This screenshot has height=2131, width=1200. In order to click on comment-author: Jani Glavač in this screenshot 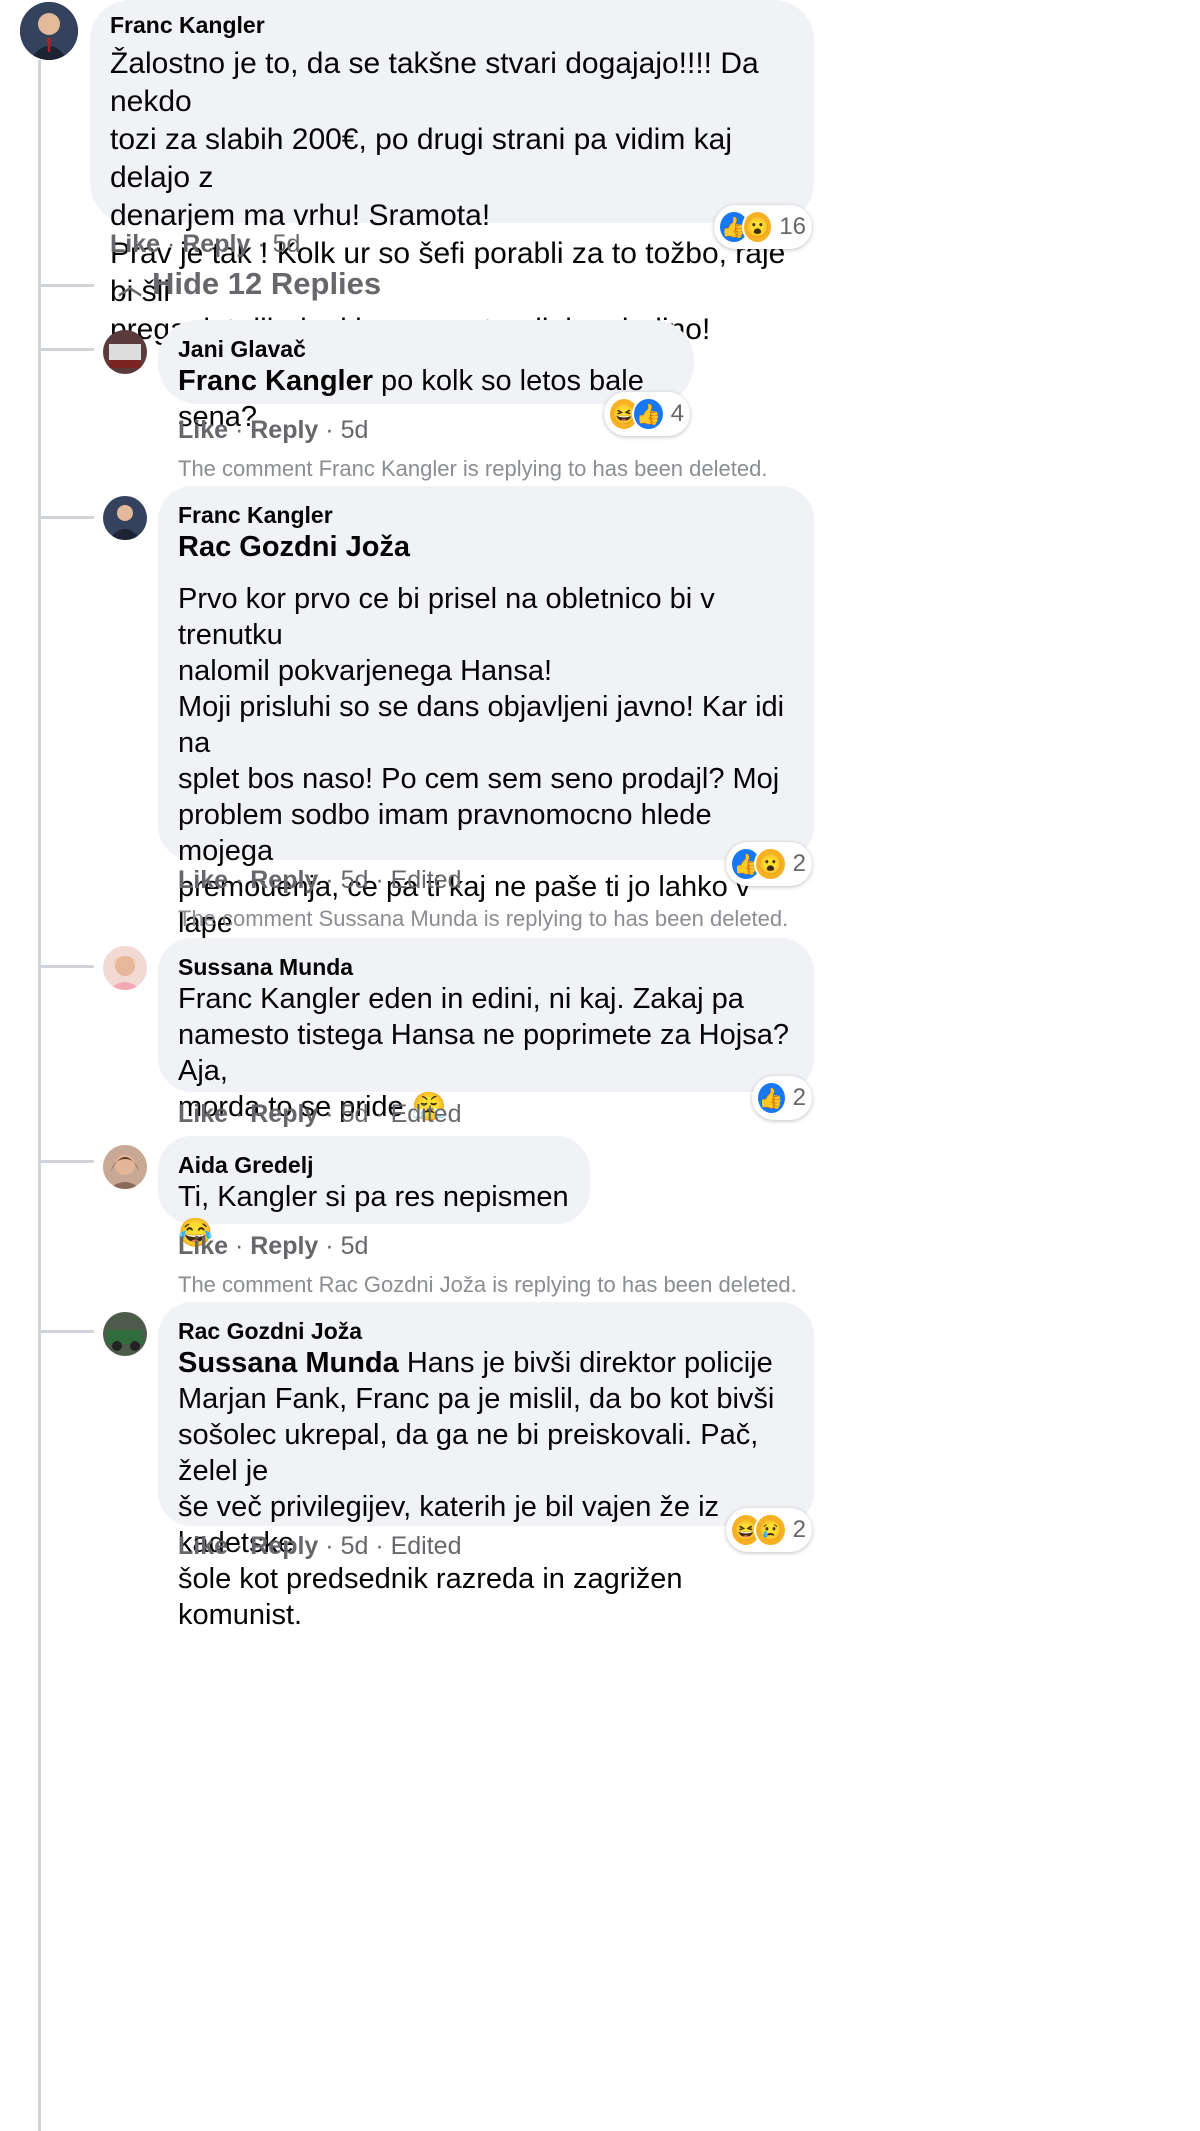, I will do `click(427, 349)`.